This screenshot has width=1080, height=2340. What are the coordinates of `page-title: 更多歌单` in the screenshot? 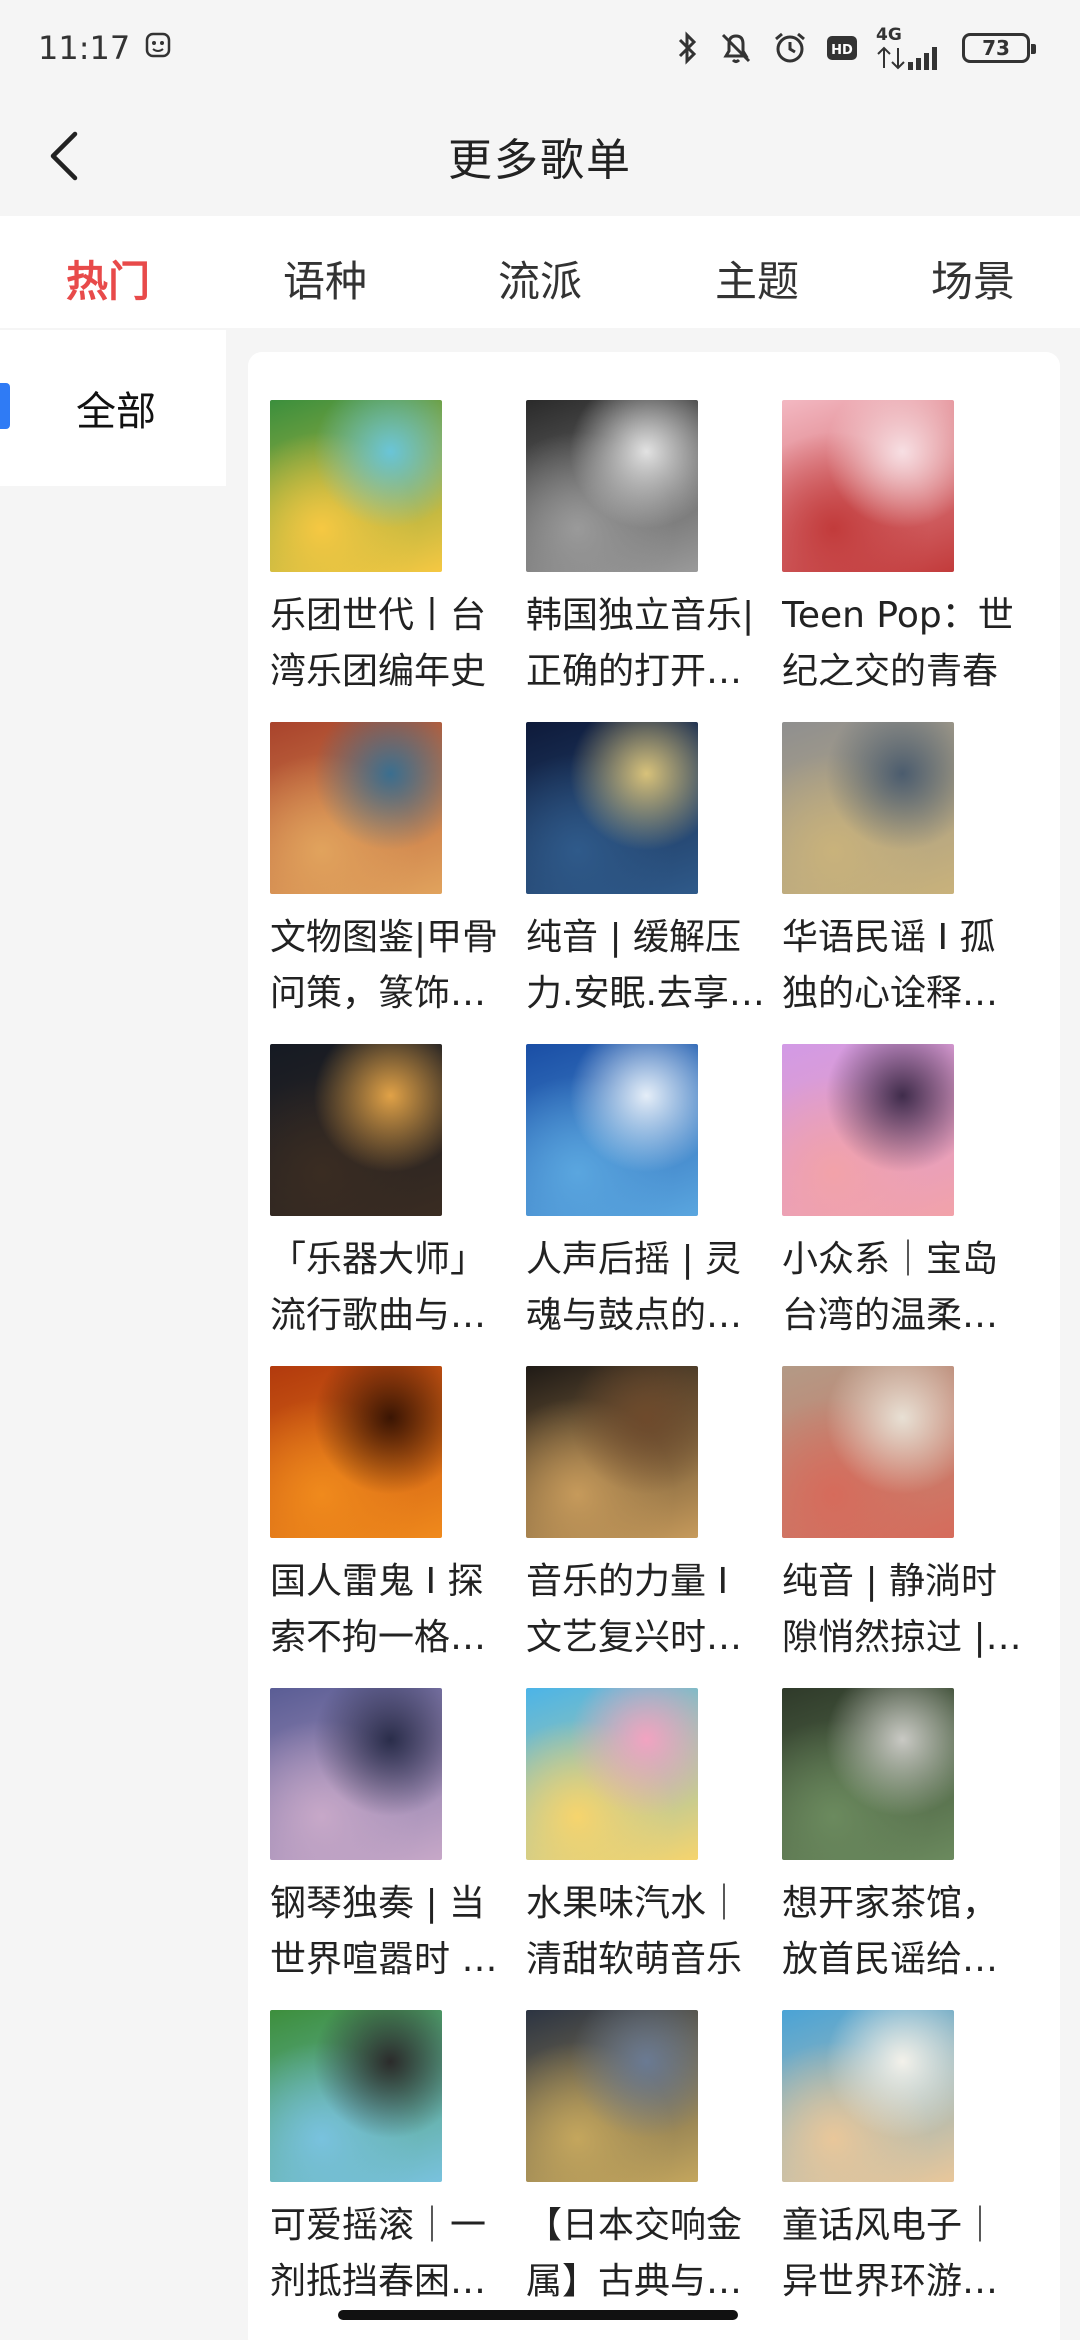 It's located at (540, 160).